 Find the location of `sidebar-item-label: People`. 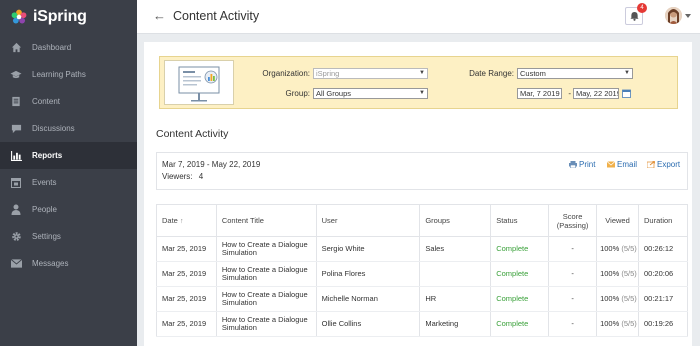

sidebar-item-label: People is located at coordinates (44, 209).